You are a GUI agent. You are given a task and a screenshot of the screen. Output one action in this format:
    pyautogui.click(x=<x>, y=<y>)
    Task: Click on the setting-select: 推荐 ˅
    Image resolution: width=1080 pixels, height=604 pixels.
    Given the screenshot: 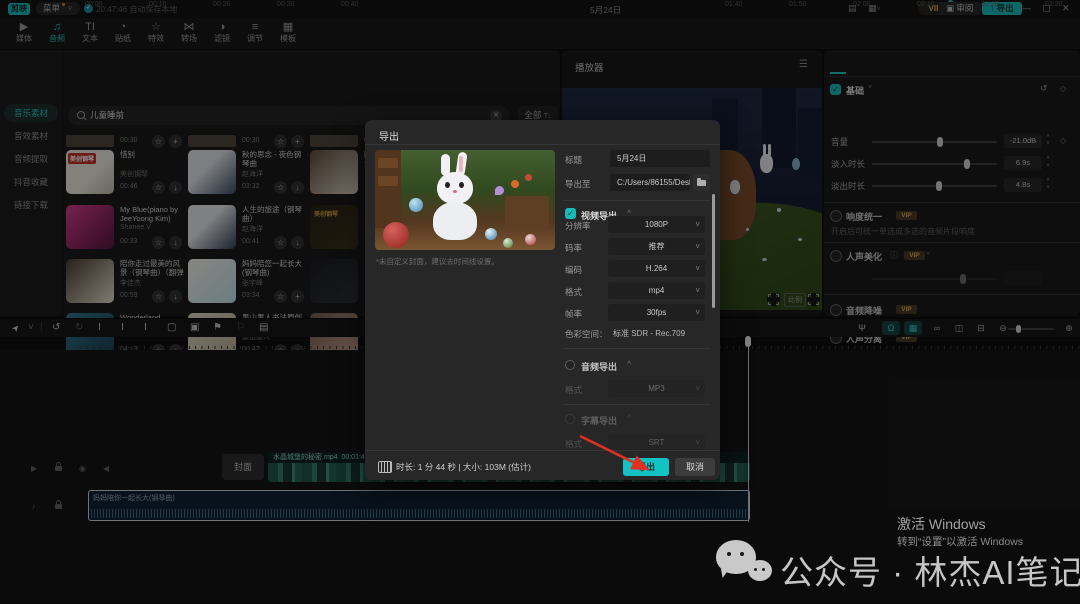 What is the action you would take?
    pyautogui.click(x=656, y=246)
    